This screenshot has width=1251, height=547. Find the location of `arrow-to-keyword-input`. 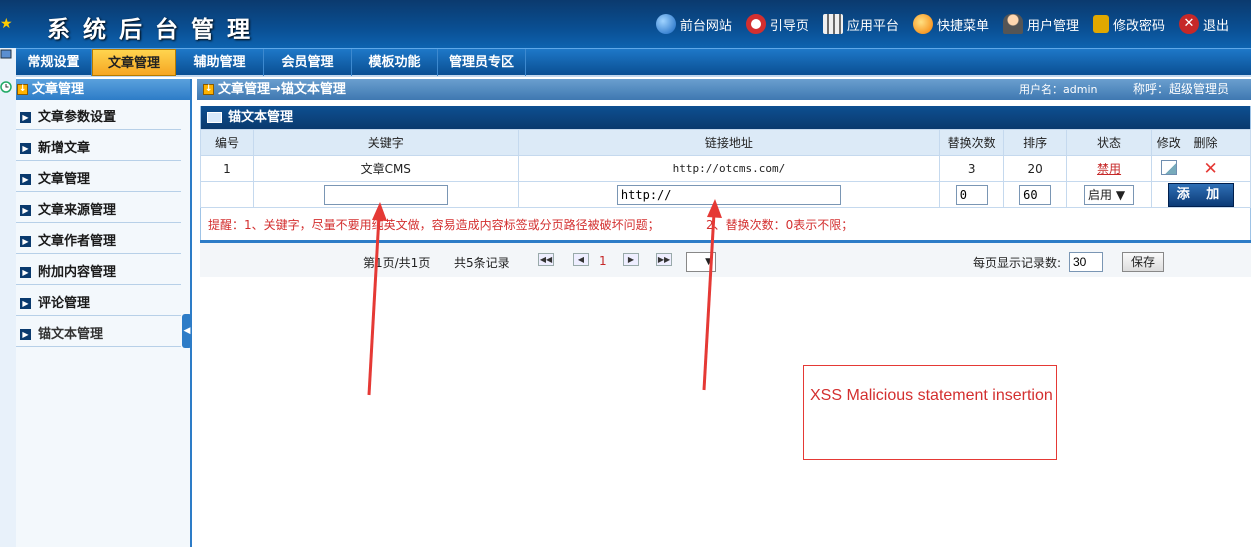

arrow-to-keyword-input is located at coordinates (377, 299).